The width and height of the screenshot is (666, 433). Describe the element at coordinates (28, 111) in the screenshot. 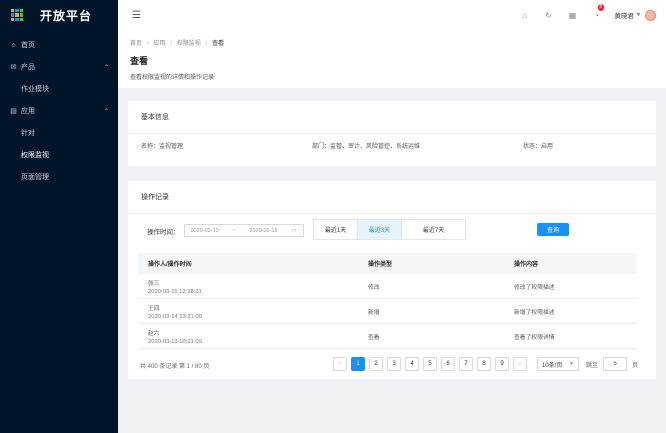

I see `sidebar-item-label: 应用` at that location.